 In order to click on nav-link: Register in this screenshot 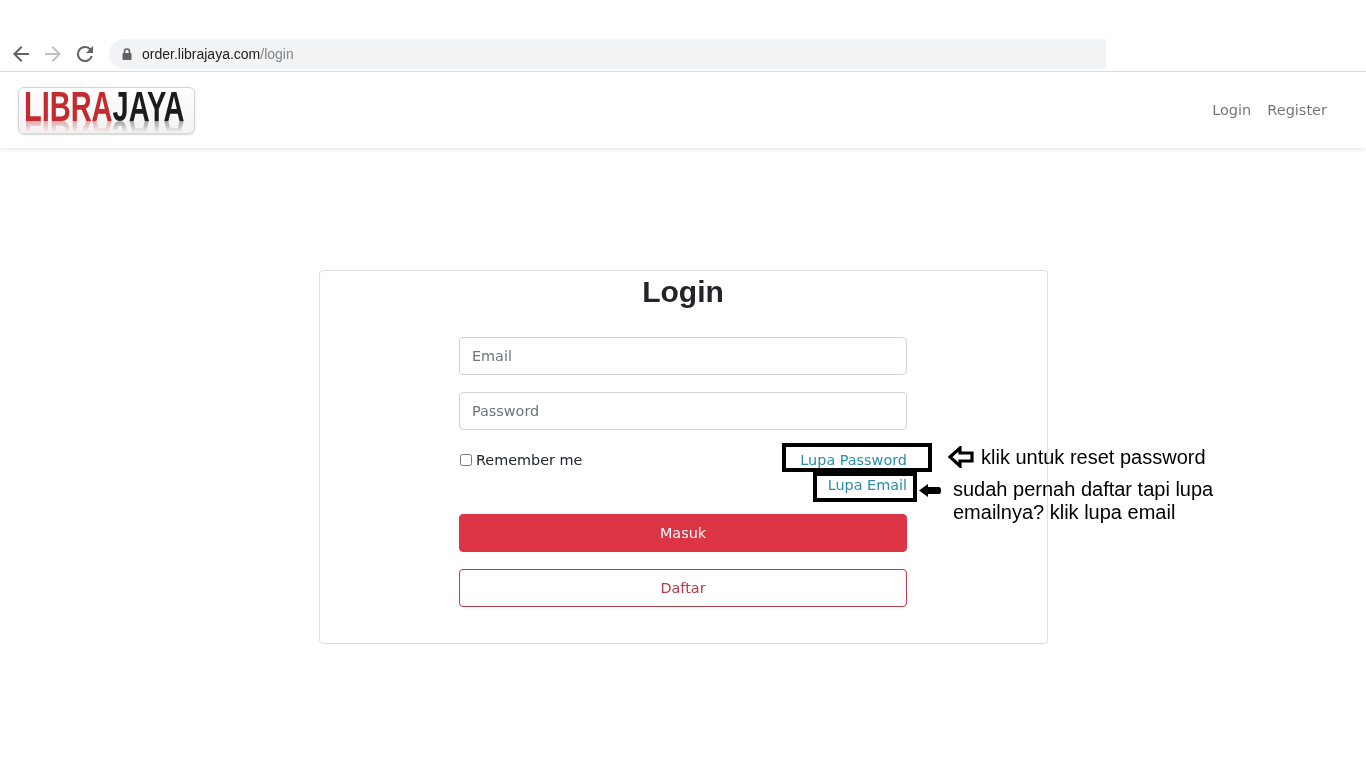, I will do `click(1297, 110)`.